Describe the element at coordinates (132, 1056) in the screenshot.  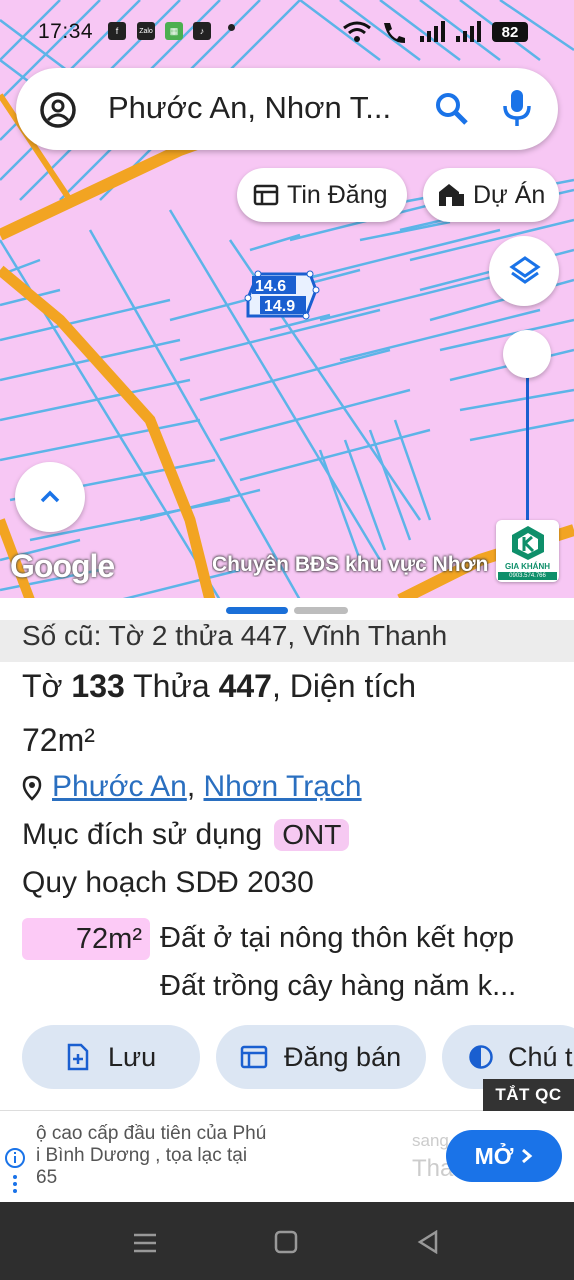
I see `save-button-label: Lưu` at that location.